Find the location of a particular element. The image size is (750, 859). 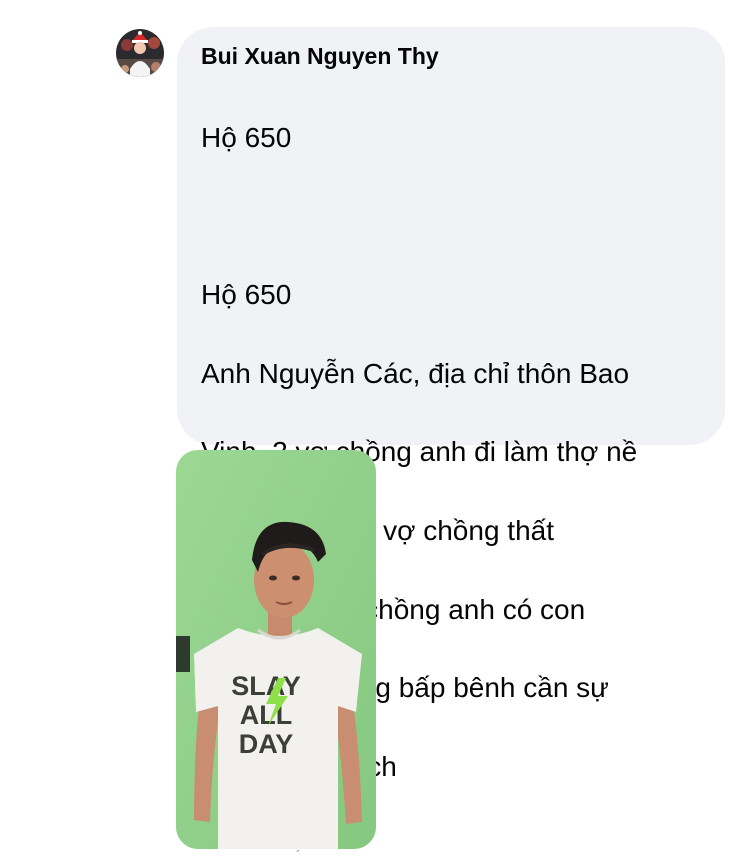

comment-author-name: Bui Xuan Nguyen Thy is located at coordinates (451, 56).